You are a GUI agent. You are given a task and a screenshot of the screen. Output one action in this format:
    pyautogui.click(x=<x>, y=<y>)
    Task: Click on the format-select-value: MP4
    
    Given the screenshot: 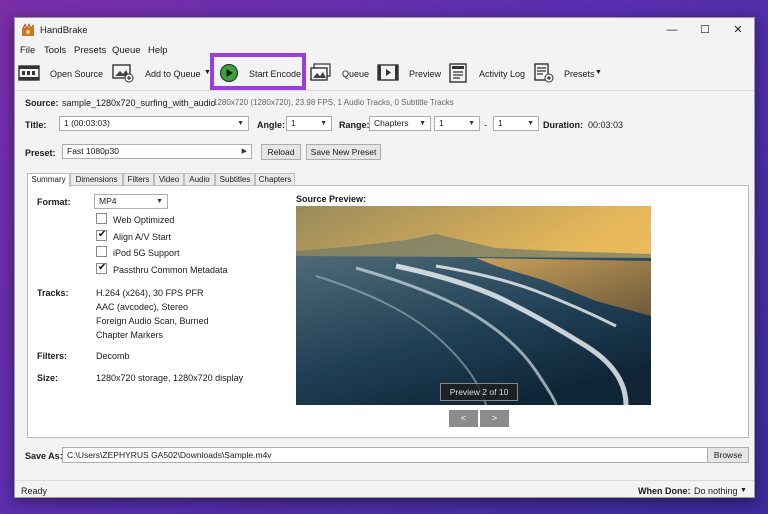 What is the action you would take?
    pyautogui.click(x=108, y=201)
    